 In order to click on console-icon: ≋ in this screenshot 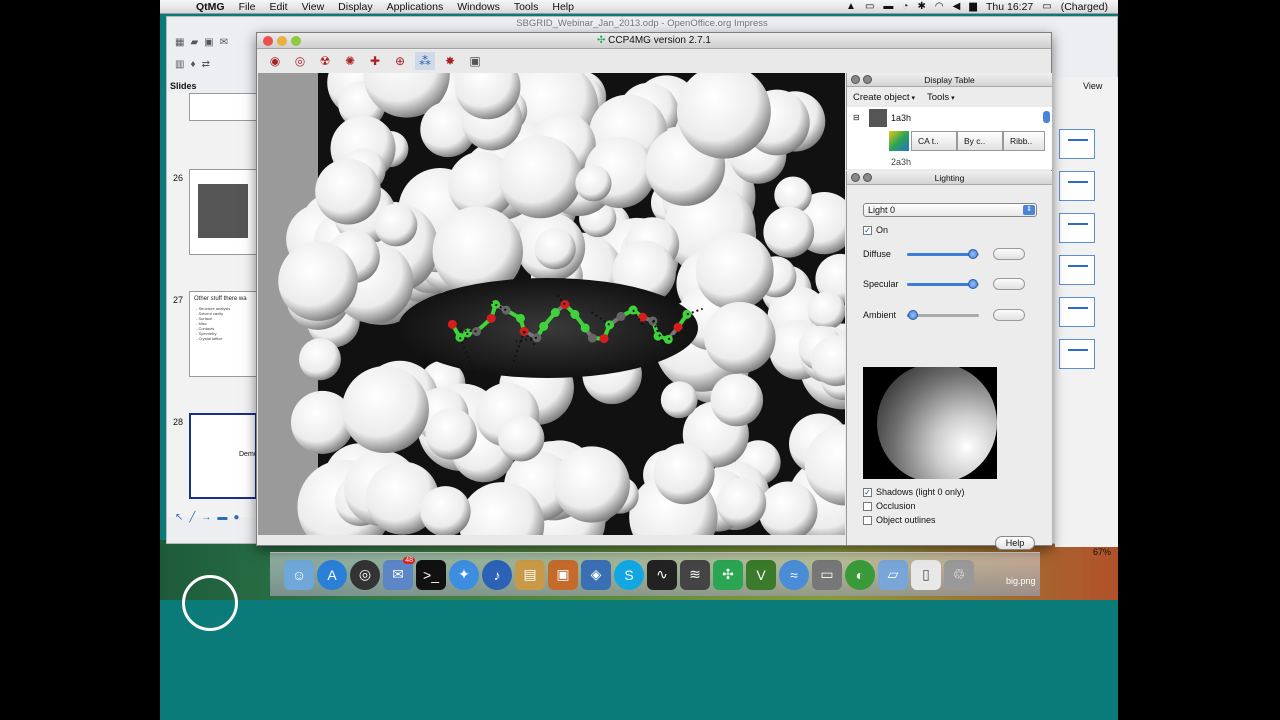, I will do `click(695, 574)`.